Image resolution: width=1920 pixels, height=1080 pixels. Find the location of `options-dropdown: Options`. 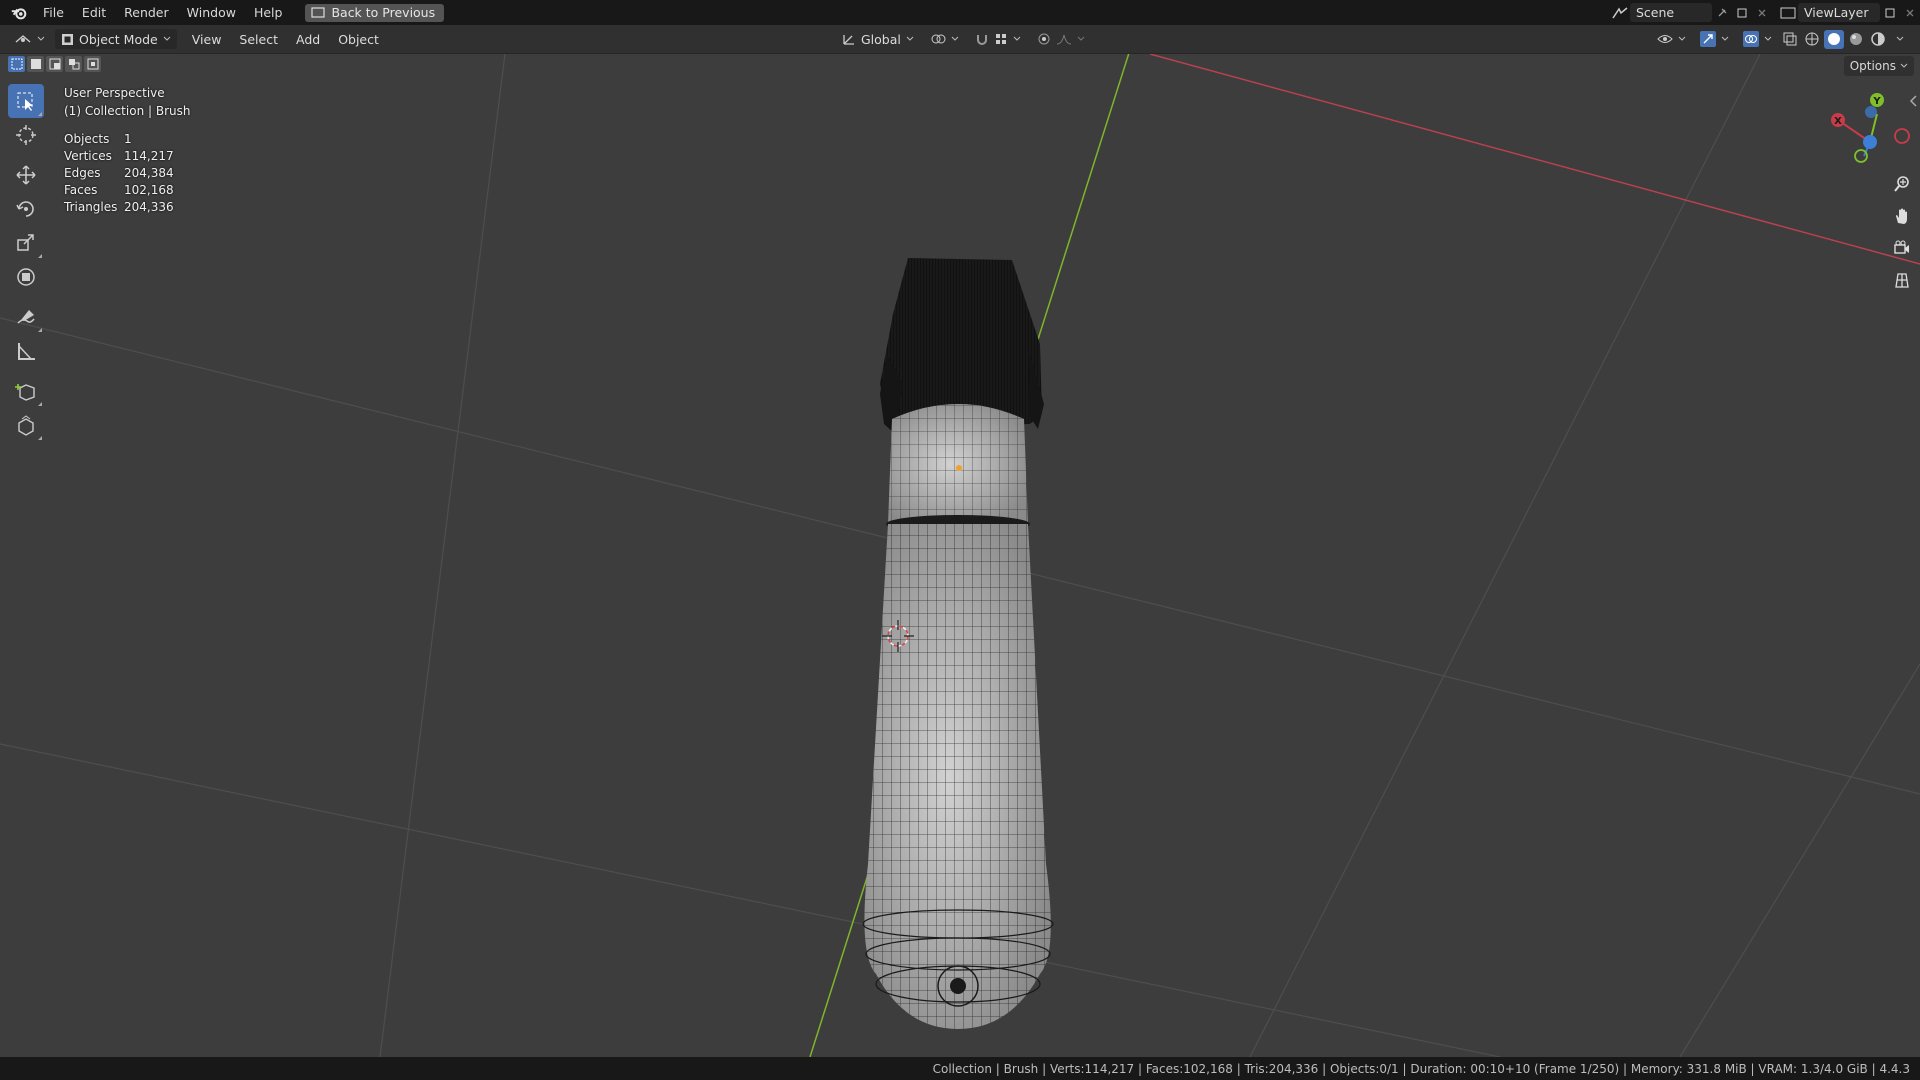

options-dropdown: Options is located at coordinates (1878, 66).